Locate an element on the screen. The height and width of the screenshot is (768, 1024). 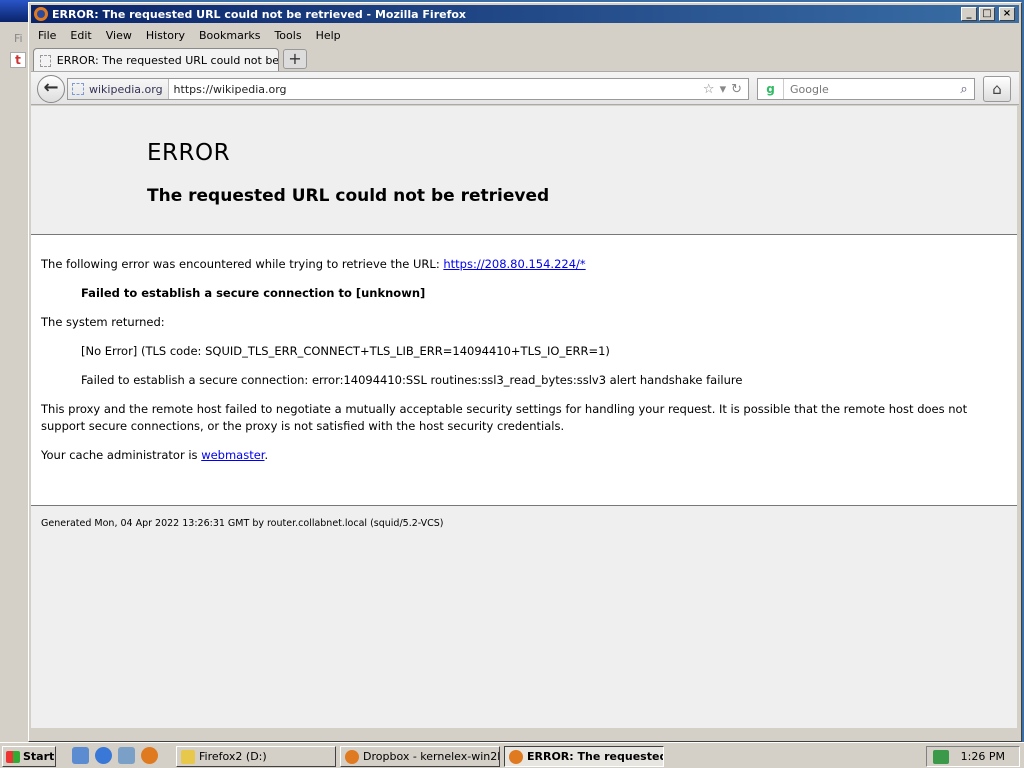
start-button: Start is located at coordinates (29, 756).